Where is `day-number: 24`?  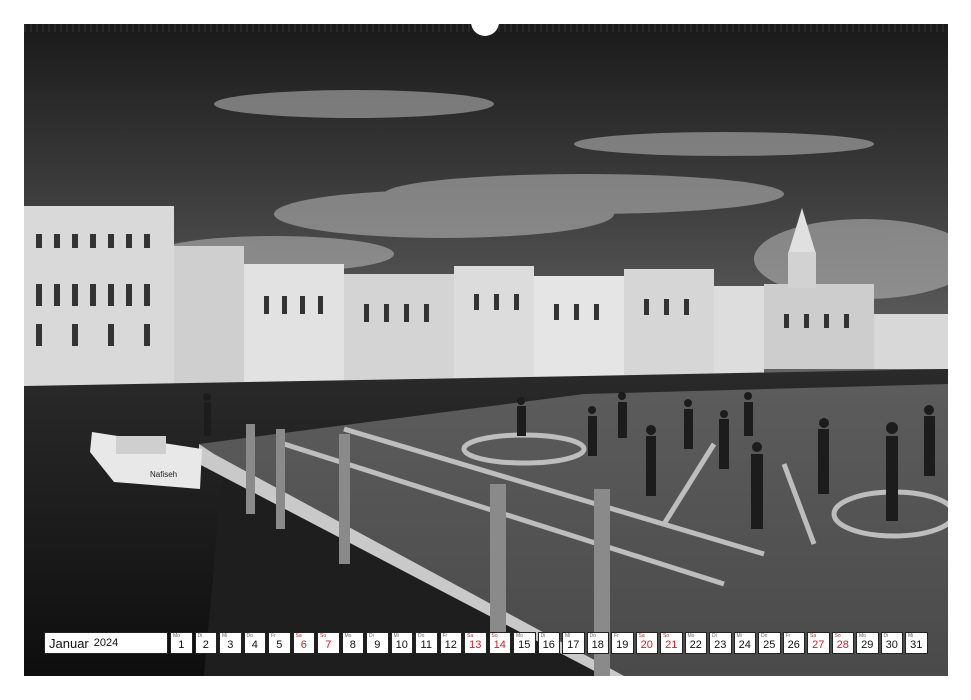
day-number: 24 is located at coordinates (744, 645).